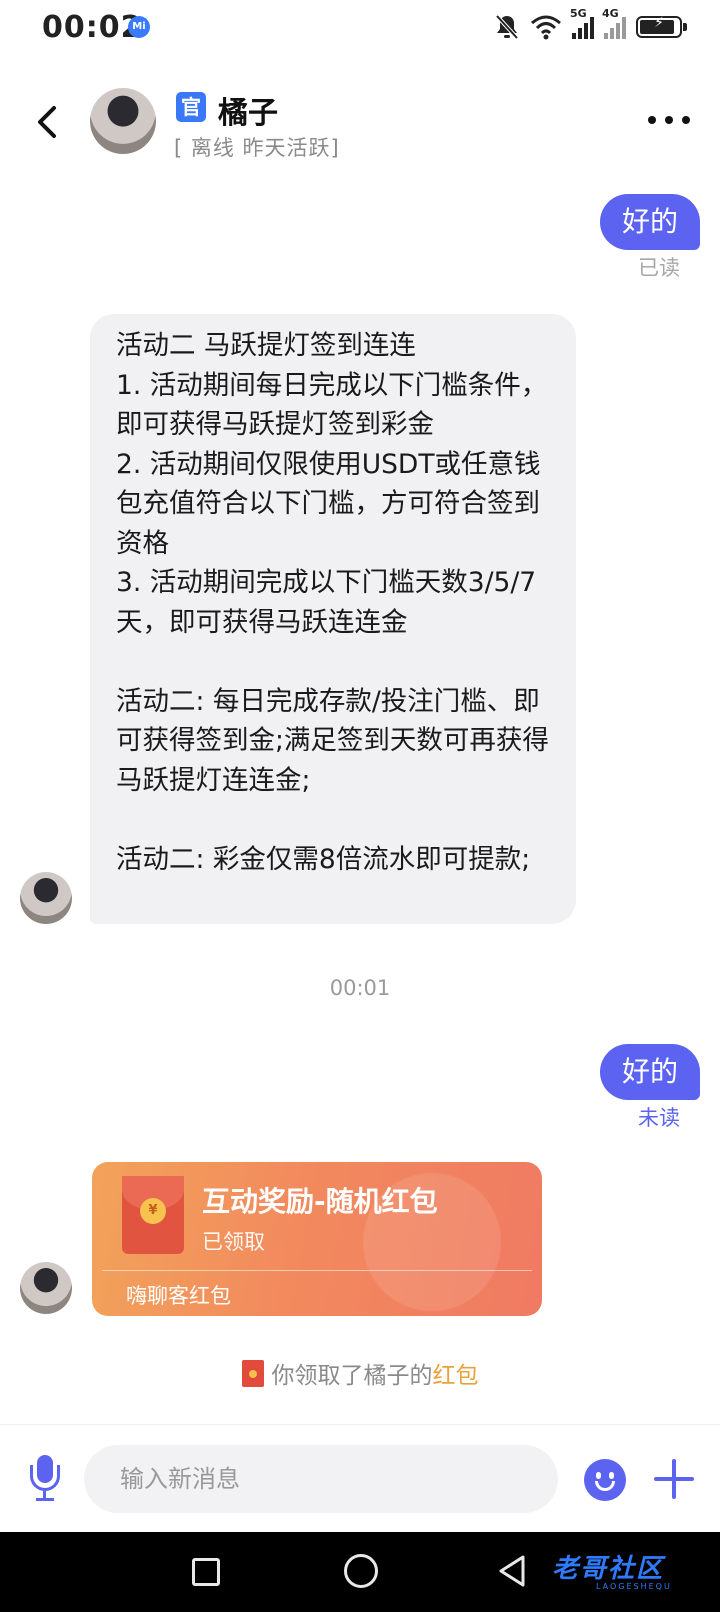  I want to click on signal-4g-label: 4G, so click(610, 13).